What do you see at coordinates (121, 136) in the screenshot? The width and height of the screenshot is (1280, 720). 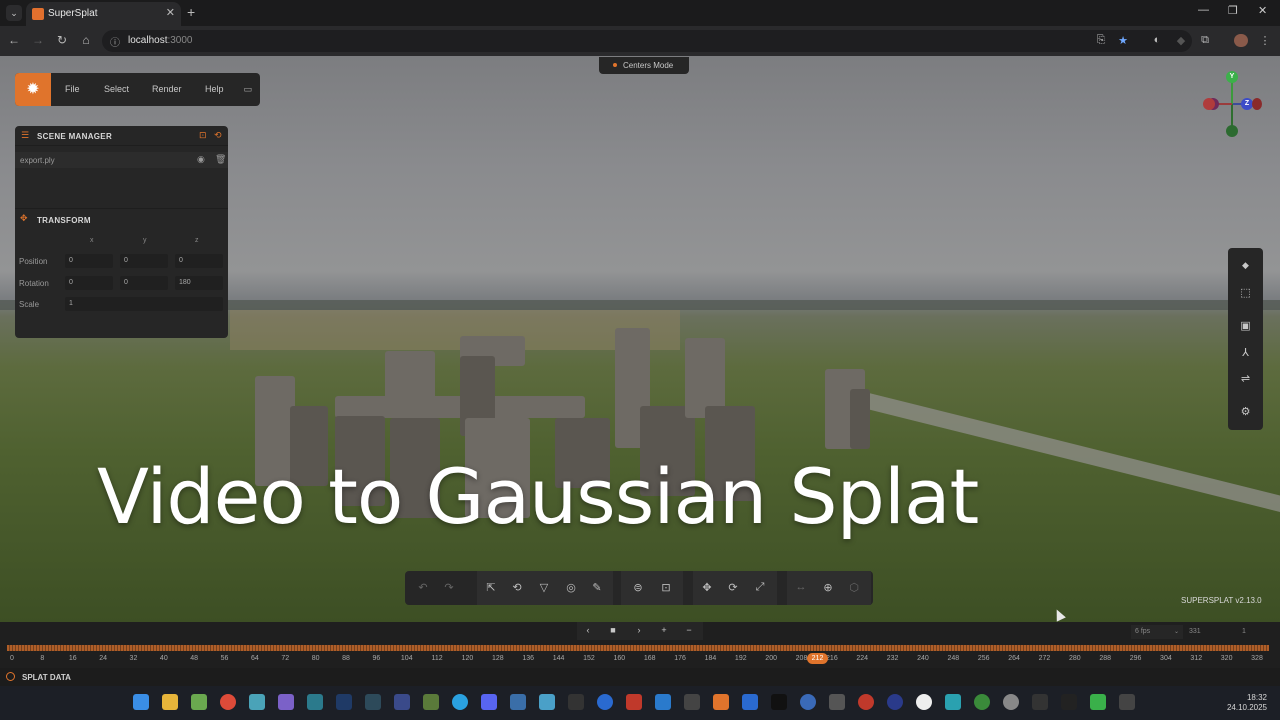 I see `scene-manager-header: ☰ SCENE MANAGER ⊡ ⟲` at bounding box center [121, 136].